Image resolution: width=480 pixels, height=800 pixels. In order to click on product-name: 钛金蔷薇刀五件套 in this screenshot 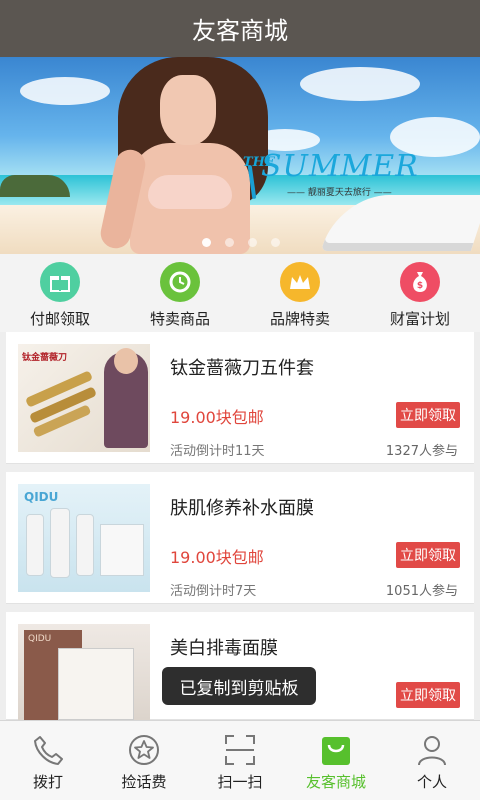, I will do `click(242, 368)`.